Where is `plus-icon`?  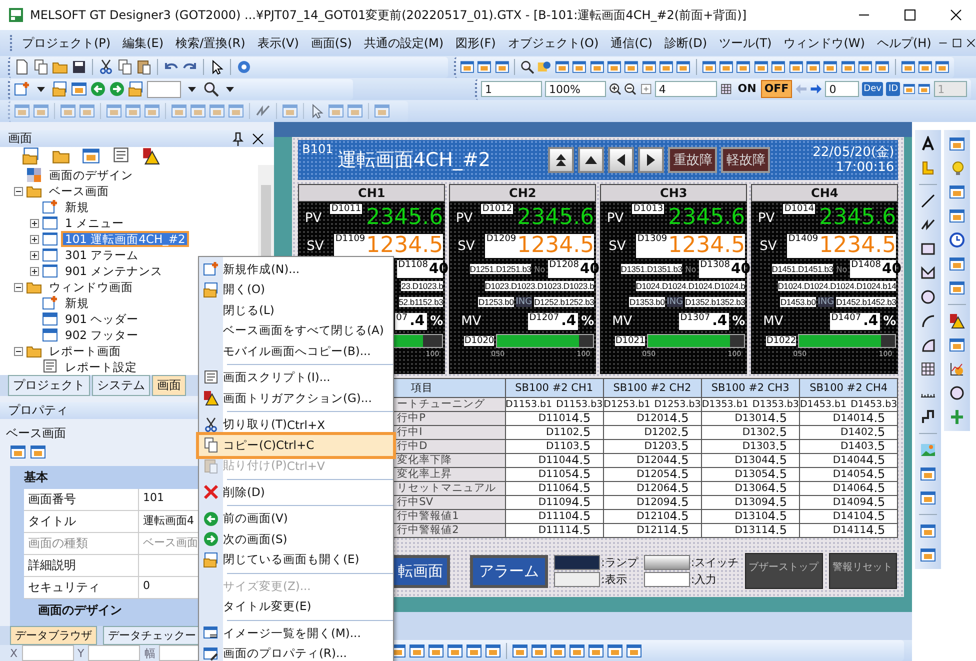 plus-icon is located at coordinates (957, 417).